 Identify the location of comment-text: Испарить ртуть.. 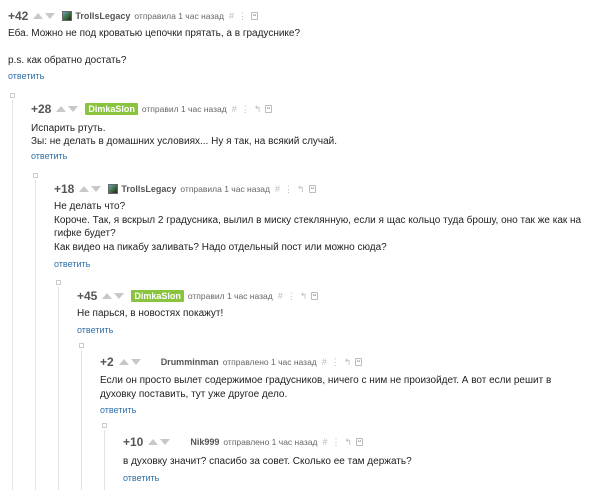
(68, 128).